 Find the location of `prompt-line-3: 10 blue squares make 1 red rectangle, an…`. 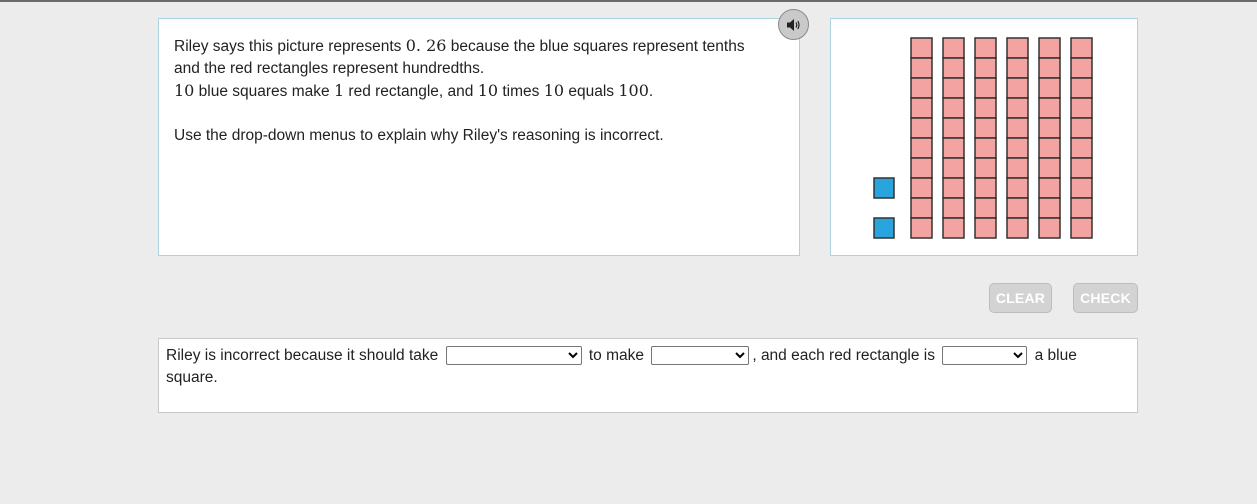

prompt-line-3: 10 blue squares make 1 red rectangle, an… is located at coordinates (479, 91).